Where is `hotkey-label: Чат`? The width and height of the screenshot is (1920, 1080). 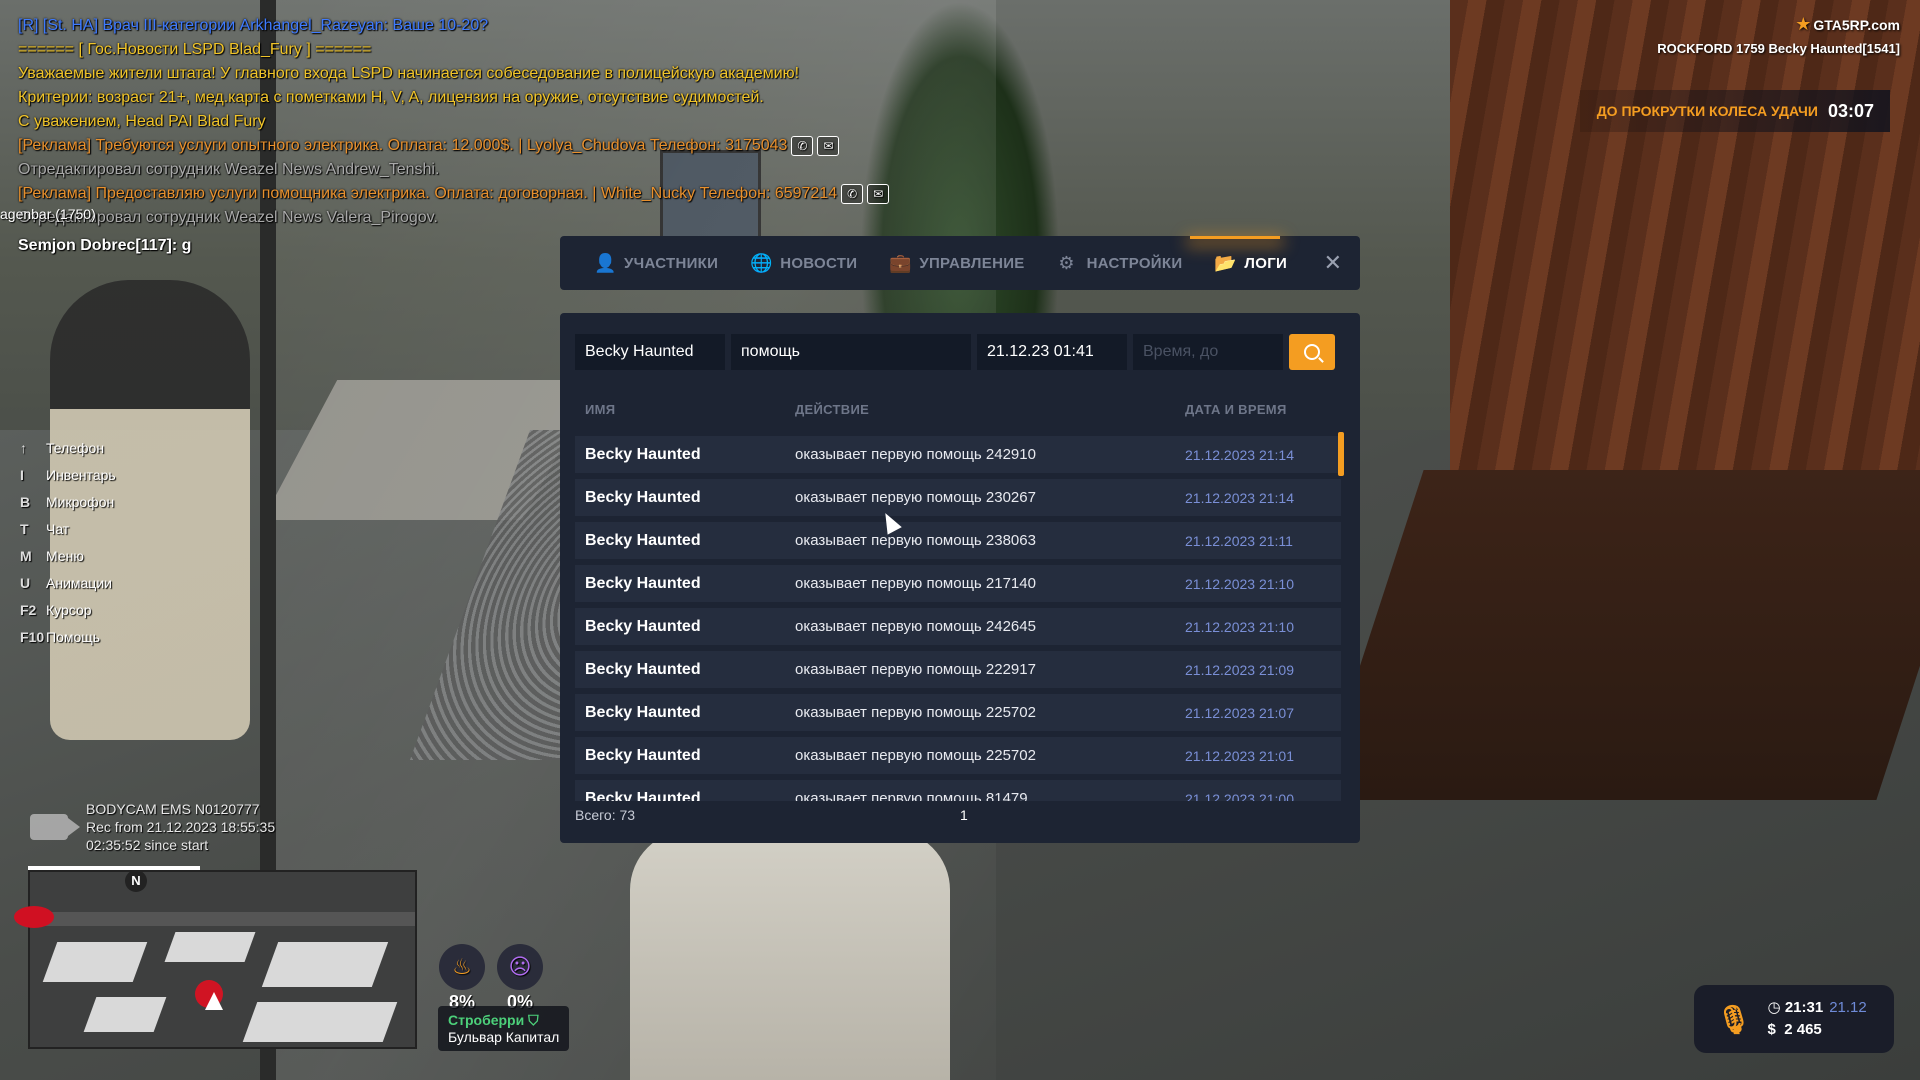 hotkey-label: Чат is located at coordinates (58, 528).